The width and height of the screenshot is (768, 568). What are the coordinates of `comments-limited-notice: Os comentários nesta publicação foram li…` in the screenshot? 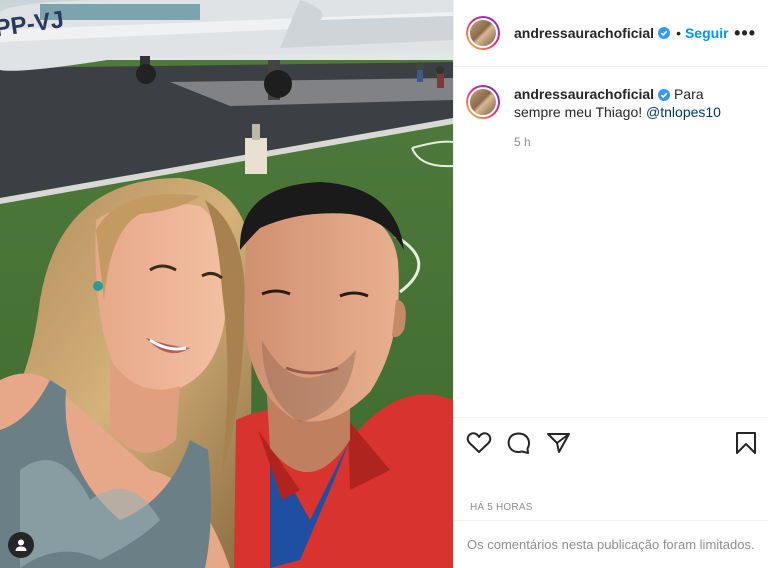 It's located at (611, 544).